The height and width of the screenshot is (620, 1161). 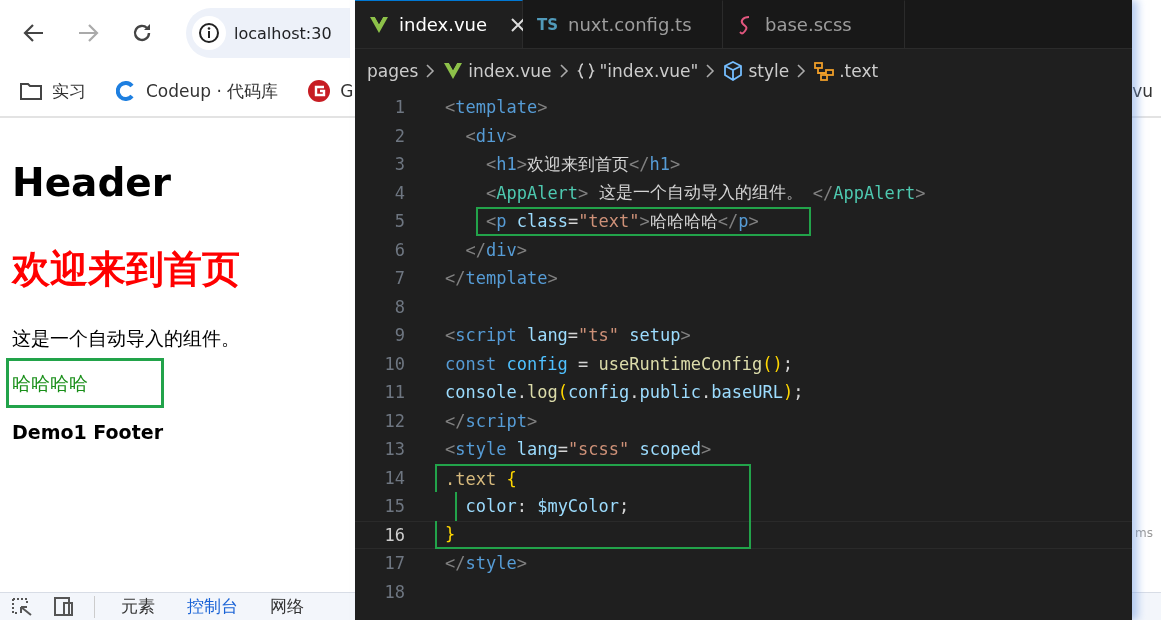 What do you see at coordinates (399, 107) in the screenshot?
I see `line-number: 1` at bounding box center [399, 107].